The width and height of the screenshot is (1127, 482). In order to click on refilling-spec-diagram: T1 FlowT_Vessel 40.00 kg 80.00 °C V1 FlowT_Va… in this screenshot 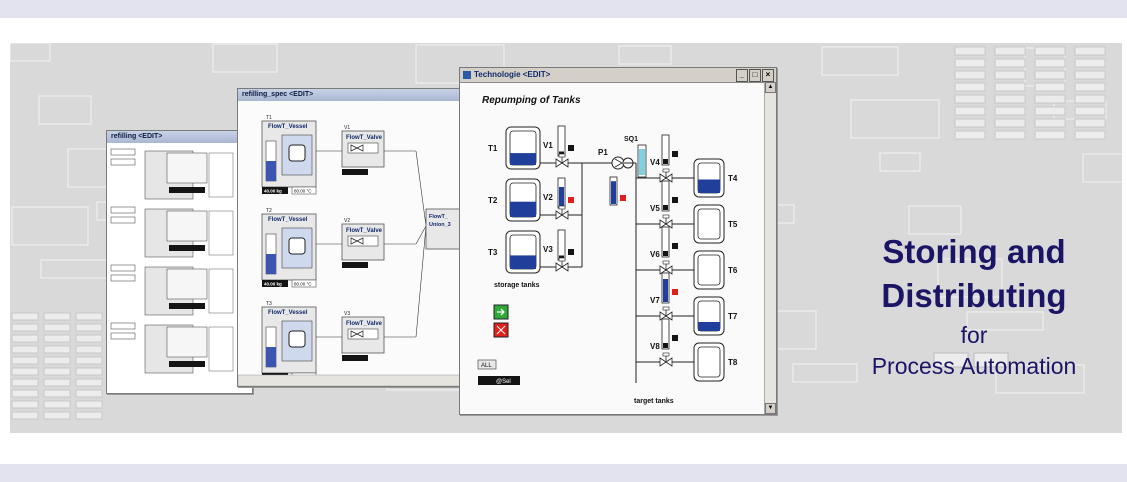, I will do `click(360, 250)`.